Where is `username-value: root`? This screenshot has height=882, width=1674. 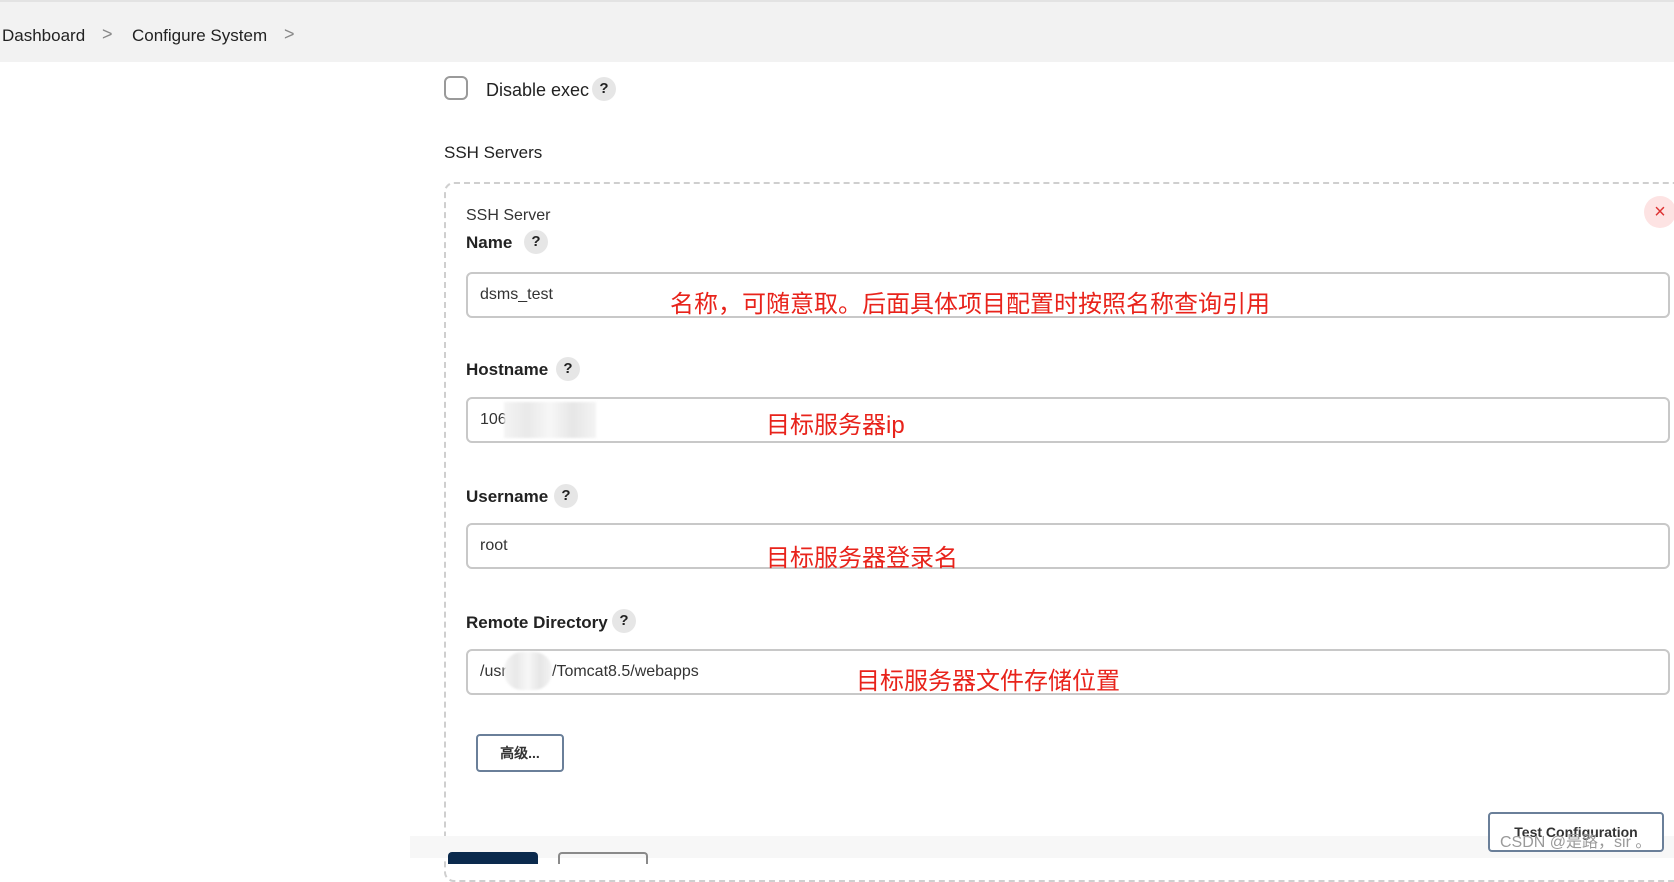 username-value: root is located at coordinates (494, 545).